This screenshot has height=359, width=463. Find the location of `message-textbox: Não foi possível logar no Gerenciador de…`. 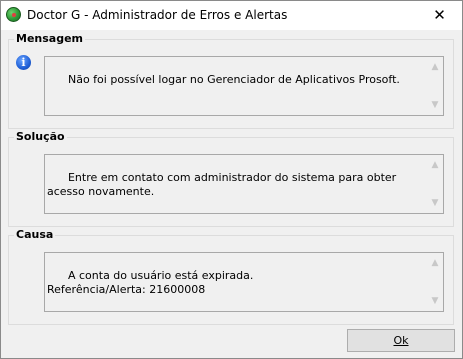

message-textbox: Não foi possível logar no Gerenciador de… is located at coordinates (244, 86).